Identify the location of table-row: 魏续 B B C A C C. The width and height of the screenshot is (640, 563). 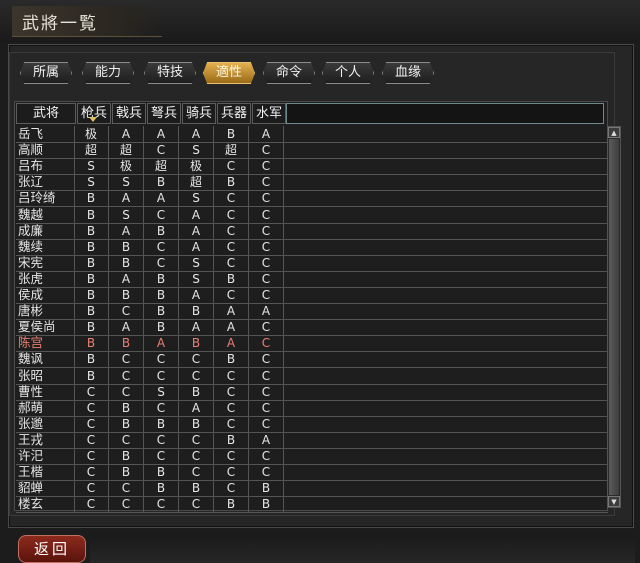
(312, 247).